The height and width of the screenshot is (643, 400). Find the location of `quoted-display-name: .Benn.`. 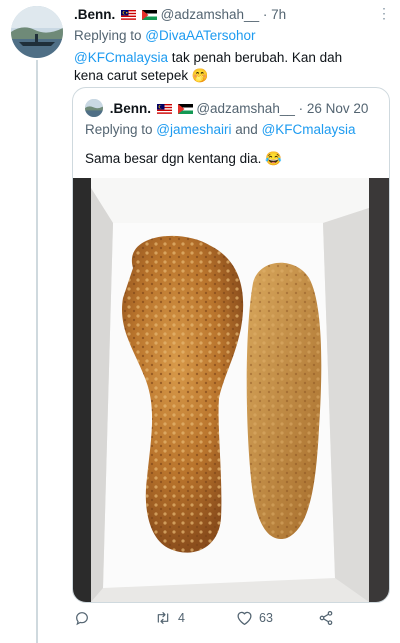

quoted-display-name: .Benn. is located at coordinates (130, 108).